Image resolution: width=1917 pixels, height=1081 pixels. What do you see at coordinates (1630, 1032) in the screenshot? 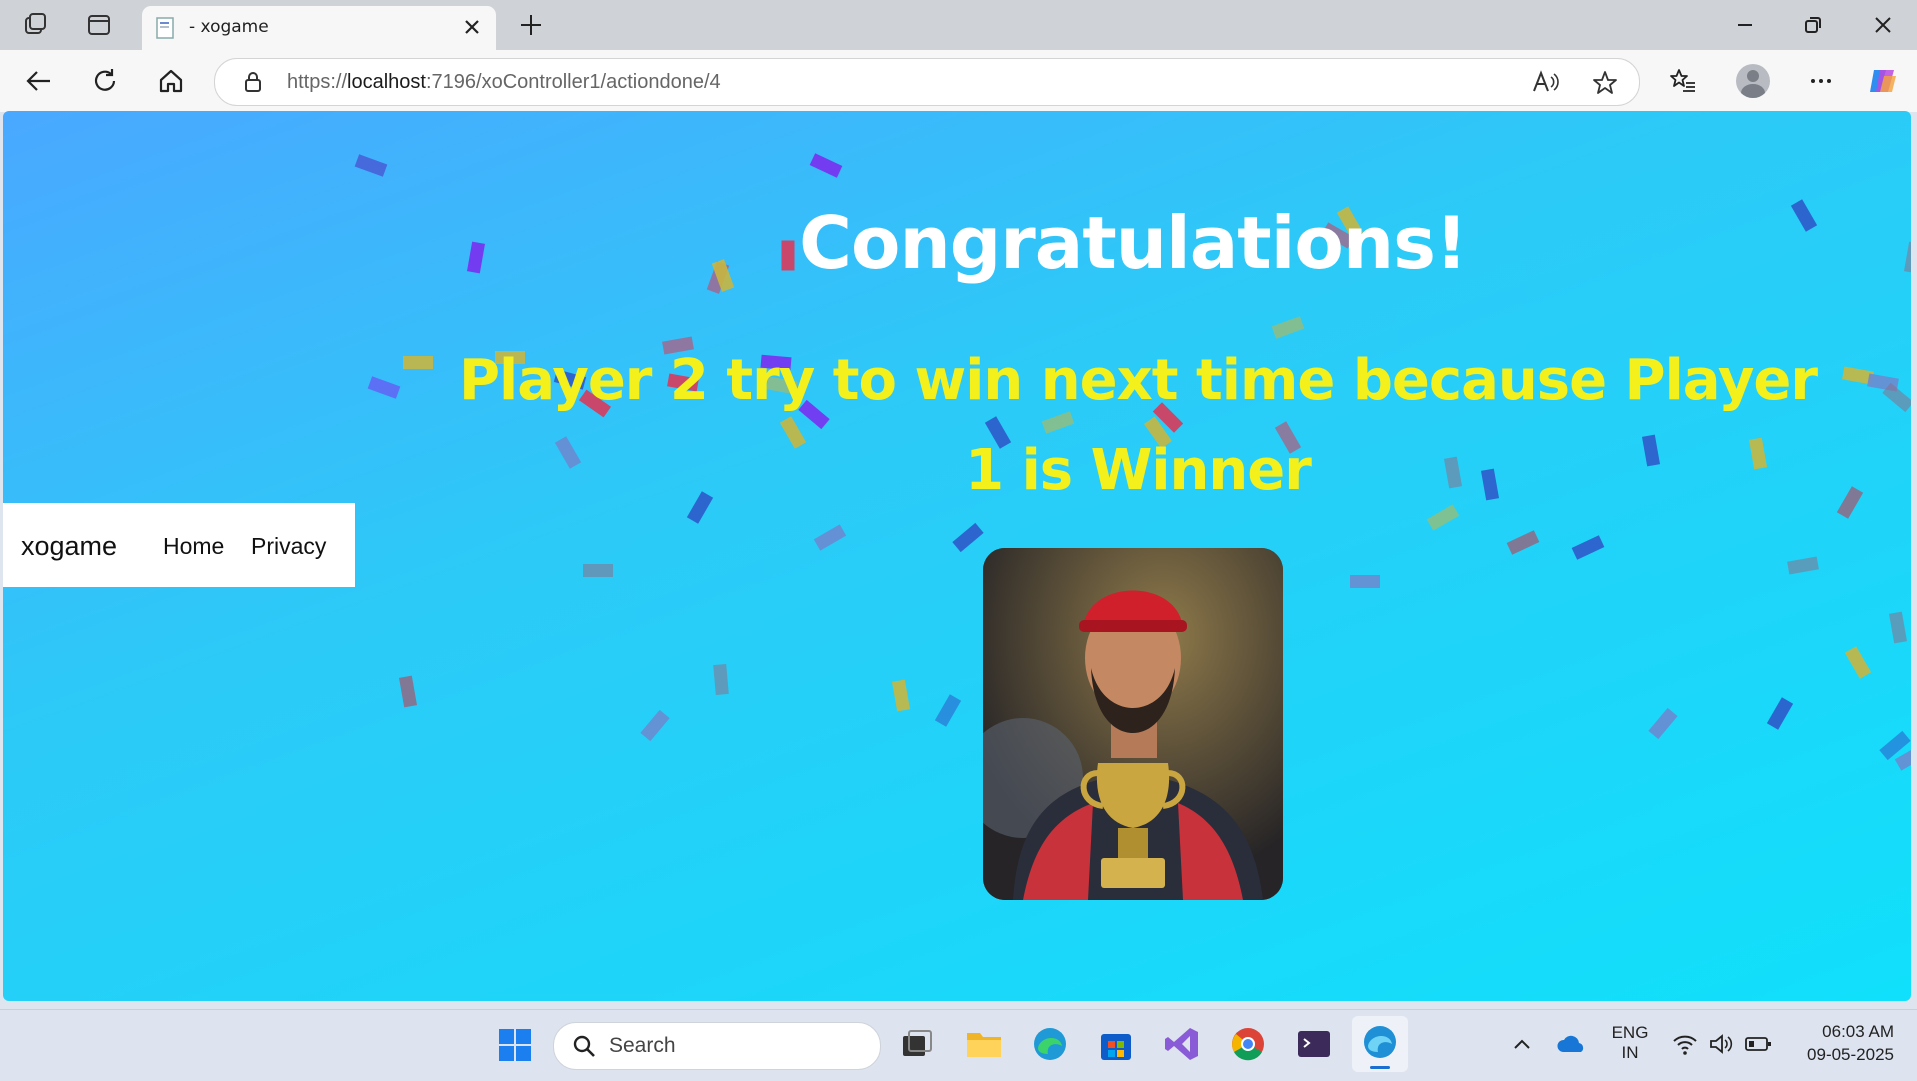
I see `language-code: ENG` at bounding box center [1630, 1032].